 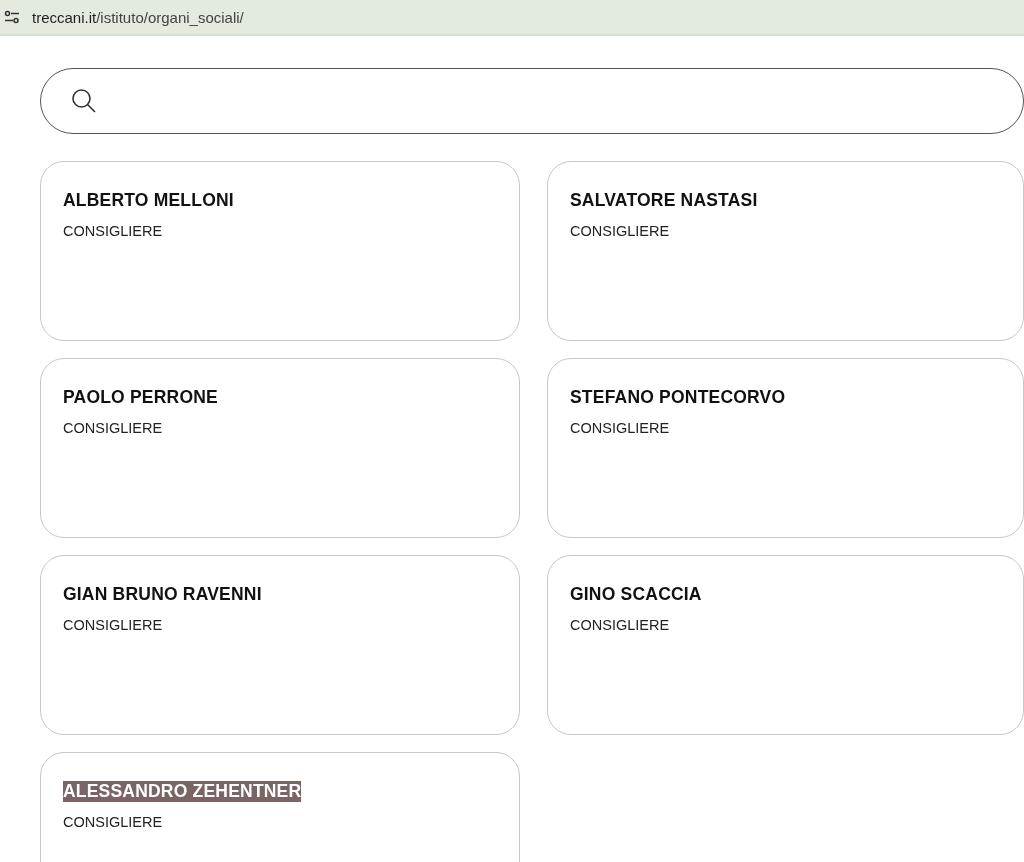 What do you see at coordinates (636, 594) in the screenshot?
I see `member-name: GINO SCACCIA` at bounding box center [636, 594].